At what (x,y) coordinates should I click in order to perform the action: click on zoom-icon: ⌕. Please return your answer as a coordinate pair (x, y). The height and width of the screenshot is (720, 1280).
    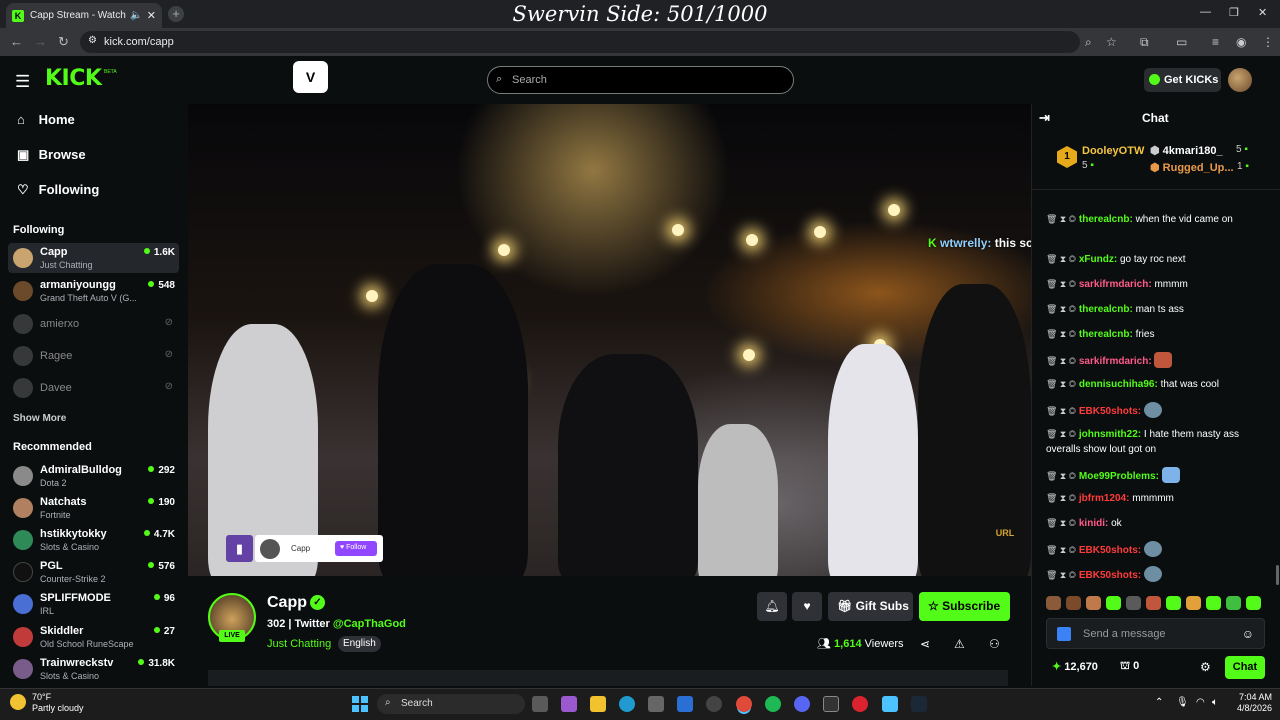
    Looking at the image, I should click on (1088, 42).